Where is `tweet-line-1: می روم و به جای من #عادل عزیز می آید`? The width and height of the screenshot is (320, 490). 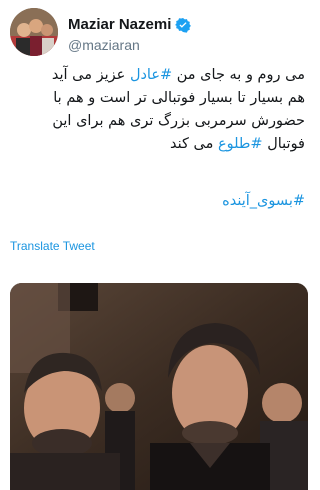
tweet-line-1: می روم و به جای من #عادل عزیز می آید is located at coordinates (159, 75).